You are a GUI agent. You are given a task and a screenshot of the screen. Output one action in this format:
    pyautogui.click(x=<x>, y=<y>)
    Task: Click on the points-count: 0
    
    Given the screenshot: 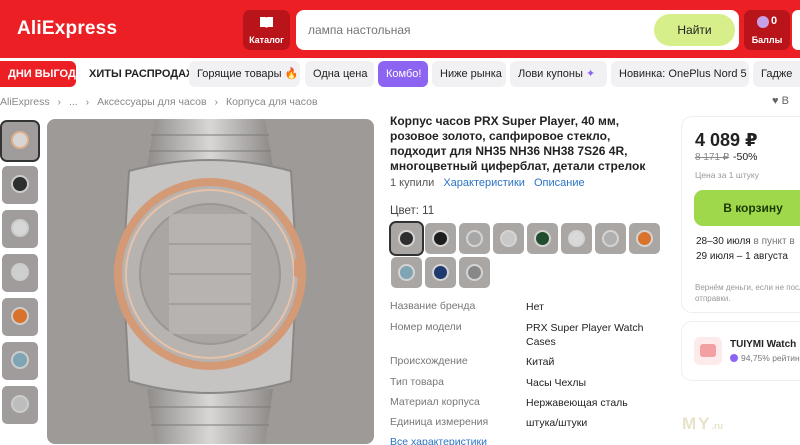 What is the action you would take?
    pyautogui.click(x=774, y=21)
    